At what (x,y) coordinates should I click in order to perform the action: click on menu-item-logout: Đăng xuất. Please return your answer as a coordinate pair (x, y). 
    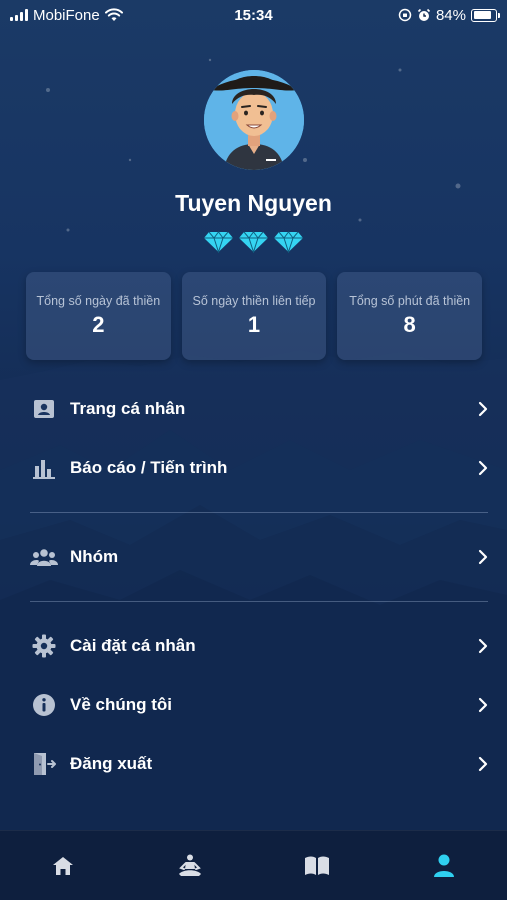
    Looking at the image, I should click on (260, 764).